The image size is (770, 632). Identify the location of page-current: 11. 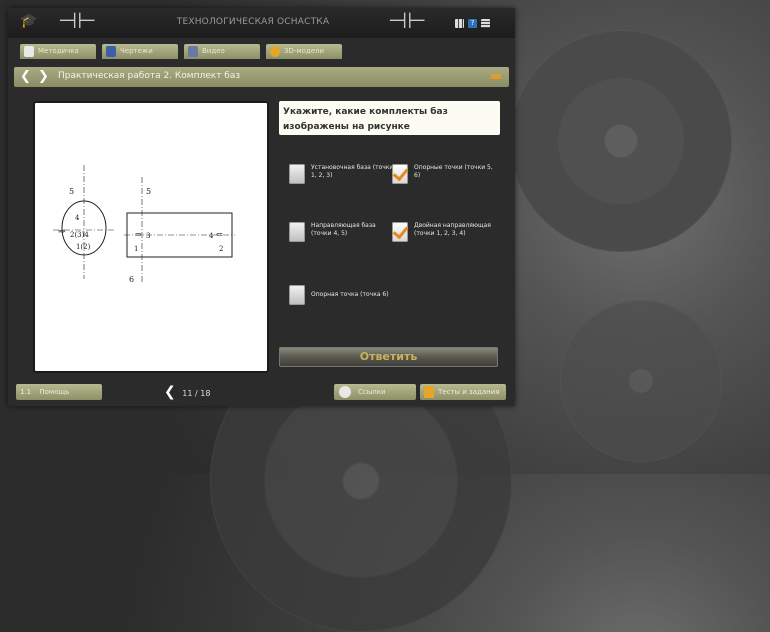
(187, 393).